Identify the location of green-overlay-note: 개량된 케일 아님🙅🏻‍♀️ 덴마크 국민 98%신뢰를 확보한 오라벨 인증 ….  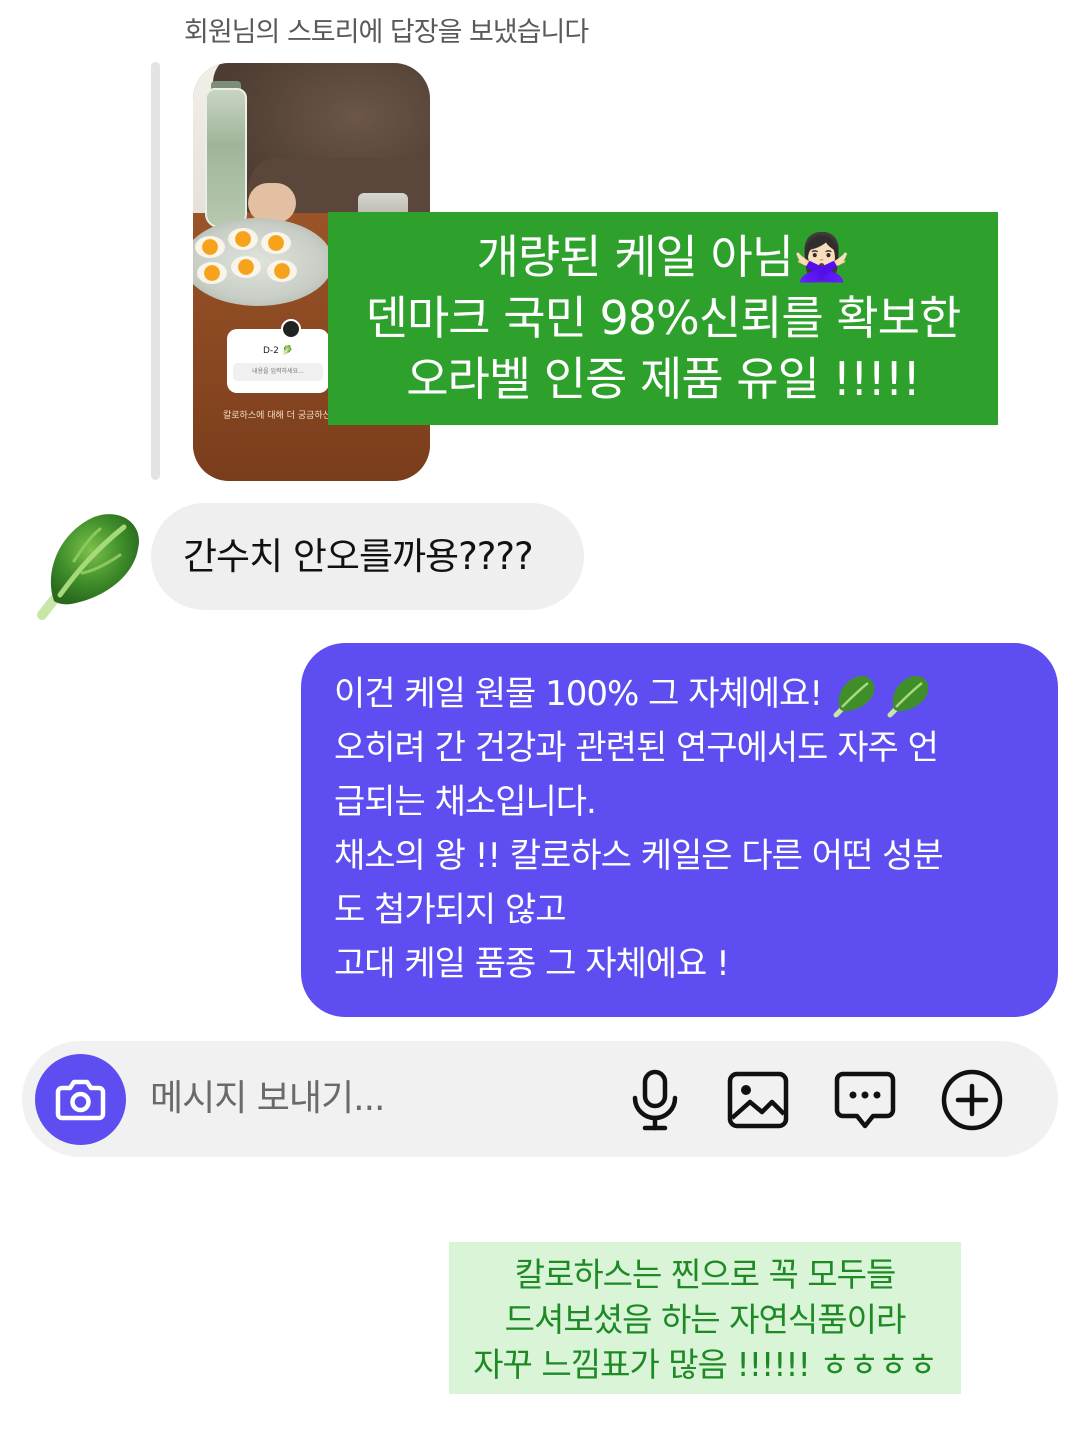
(663, 318).